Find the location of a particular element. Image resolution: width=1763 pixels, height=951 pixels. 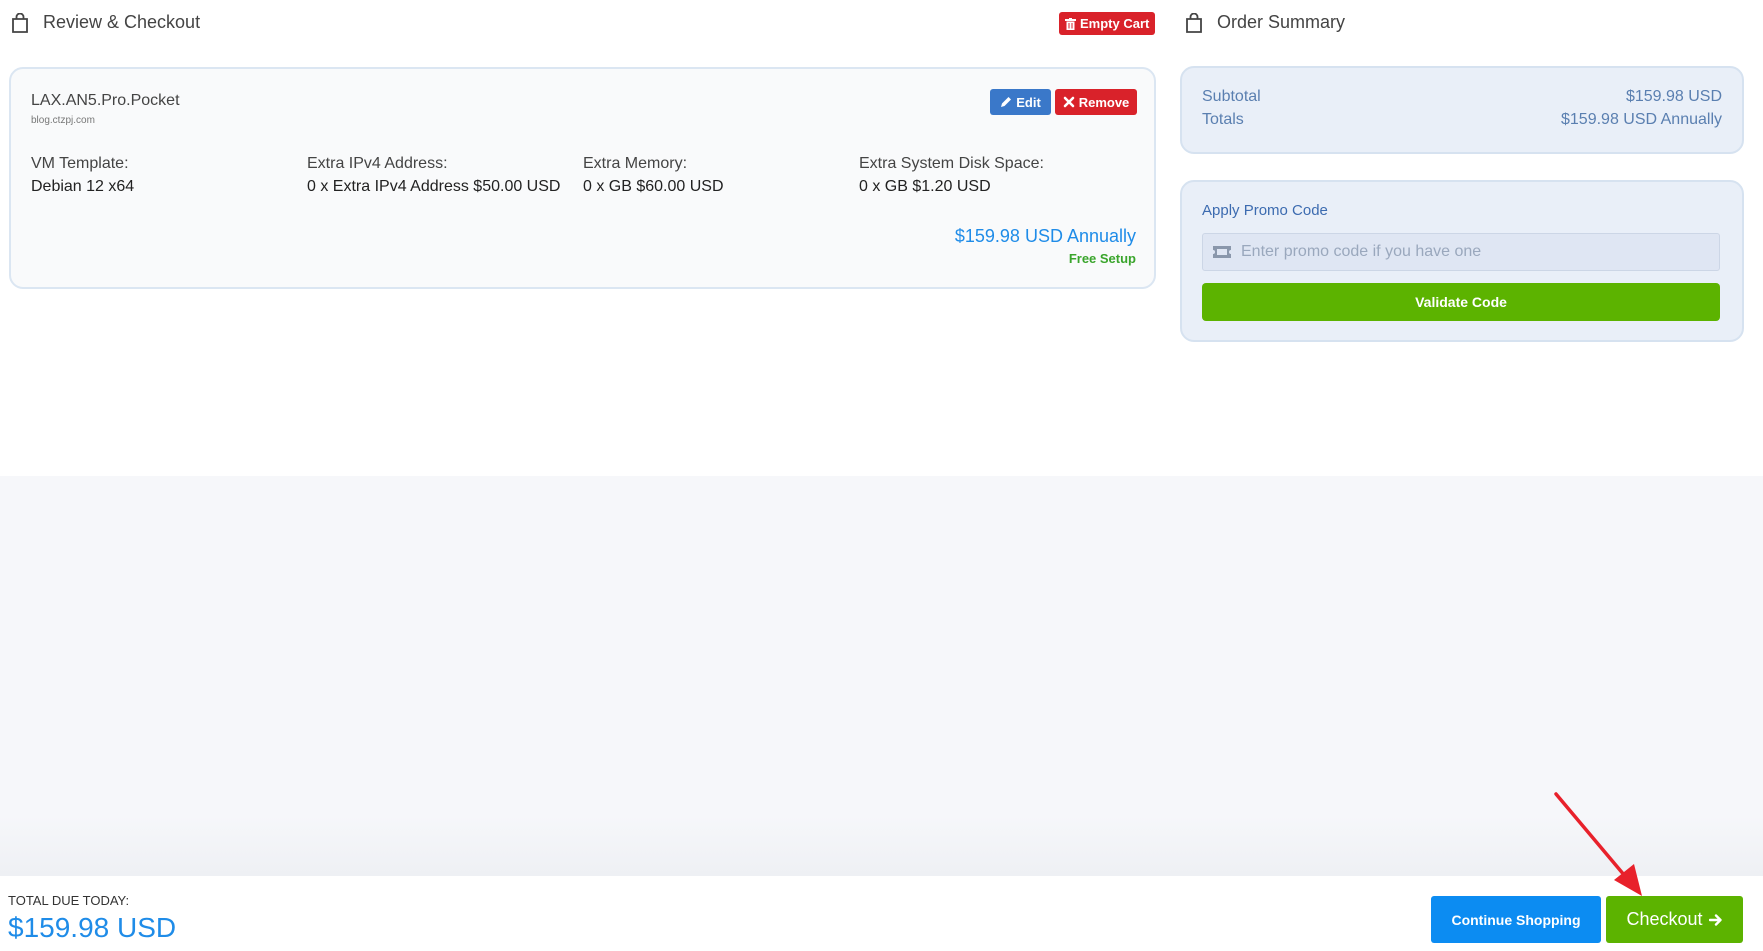

edit-button: Edit is located at coordinates (1020, 102).